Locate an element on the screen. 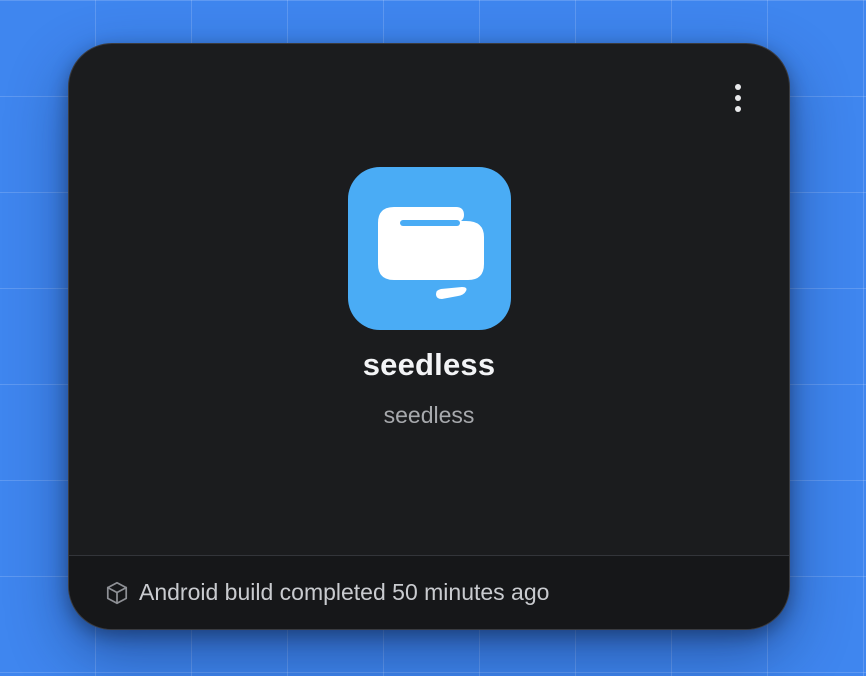 The height and width of the screenshot is (676, 866). build-status-text: Android build completed 50 minutes ago is located at coordinates (344, 592).